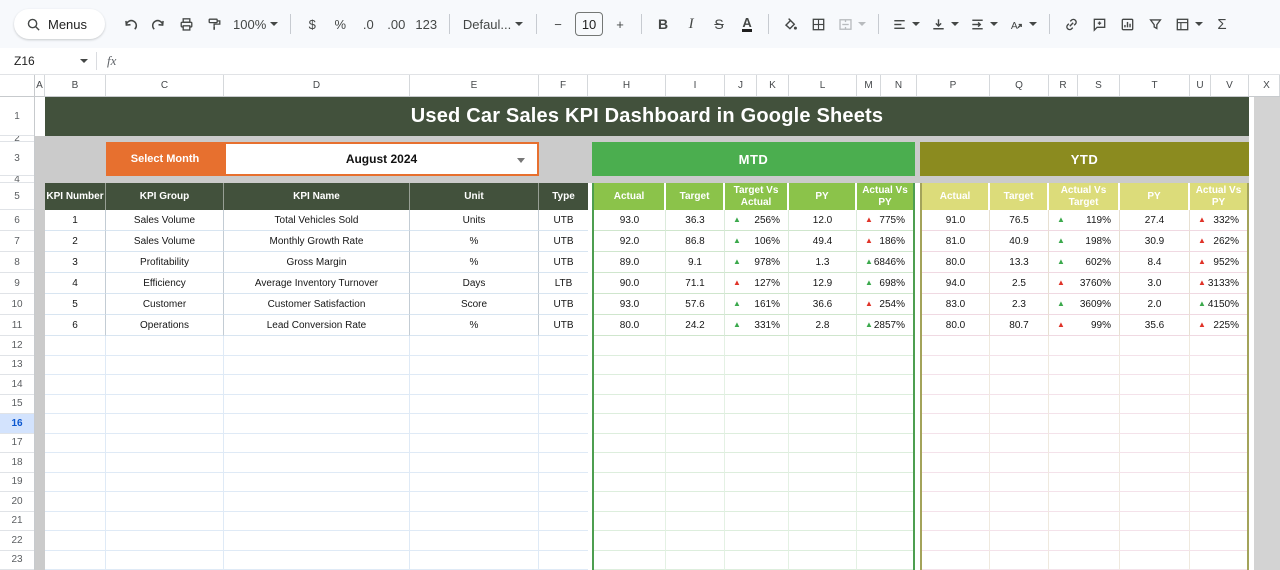 The height and width of the screenshot is (570, 1280). What do you see at coordinates (17, 404) in the screenshot?
I see `row-header-15: 15` at bounding box center [17, 404].